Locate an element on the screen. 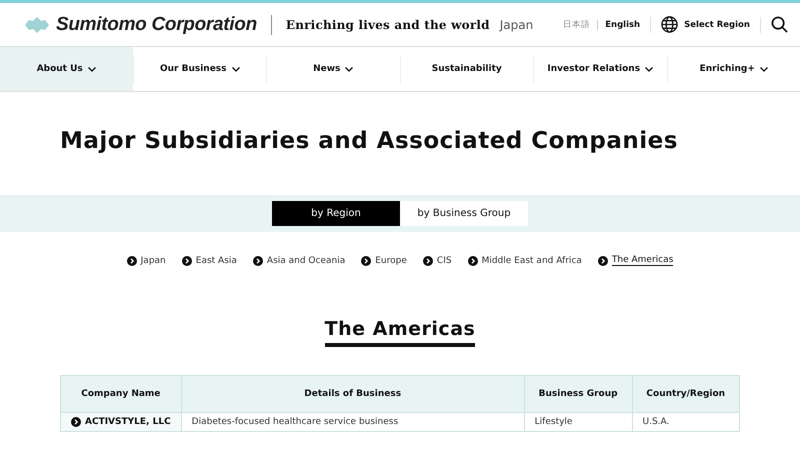 Image resolution: width=800 pixels, height=450 pixels. nav-item: Sustainability is located at coordinates (466, 69).